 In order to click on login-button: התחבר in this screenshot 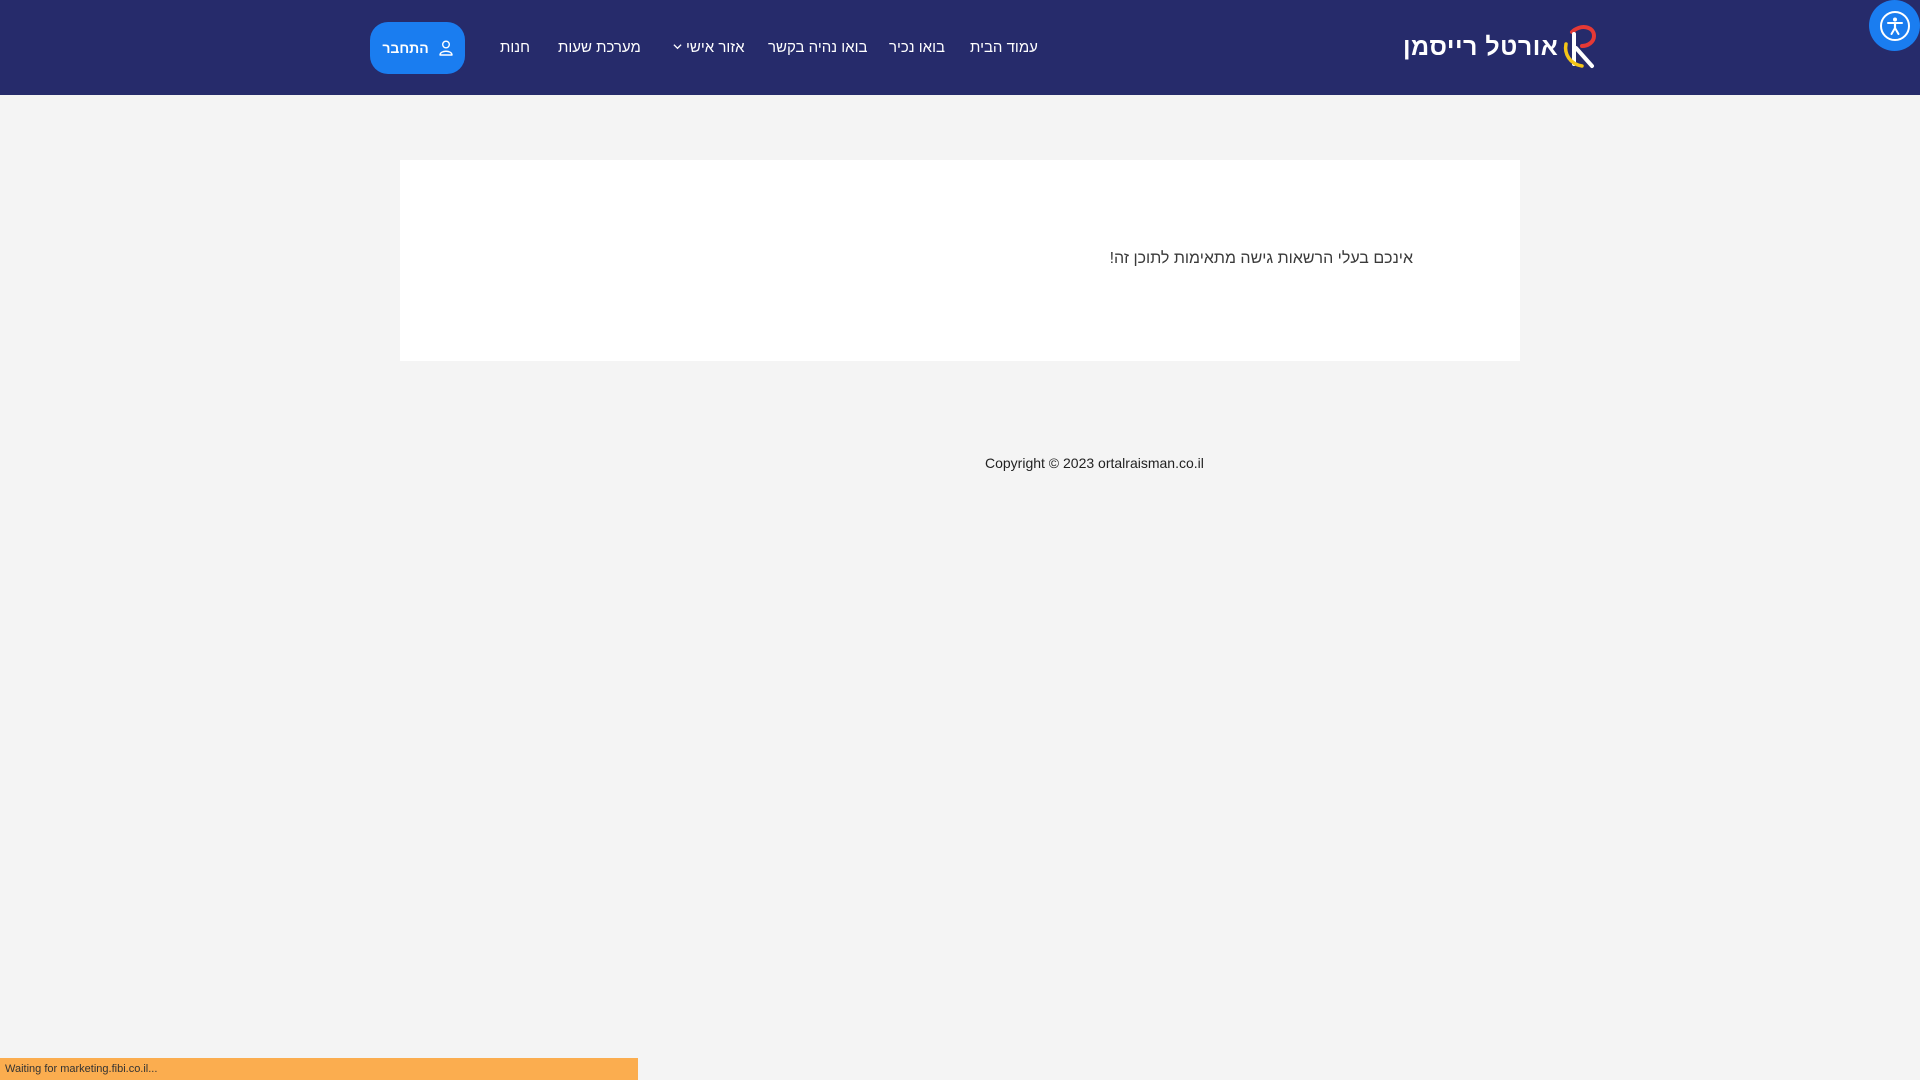, I will do `click(417, 48)`.